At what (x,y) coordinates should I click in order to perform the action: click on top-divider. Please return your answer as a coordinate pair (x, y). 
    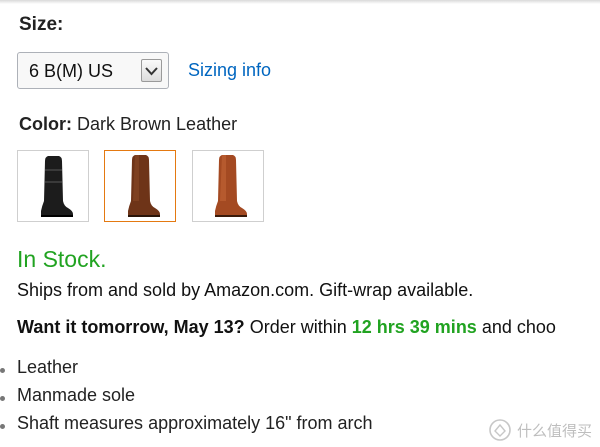
    Looking at the image, I should click on (300, 2).